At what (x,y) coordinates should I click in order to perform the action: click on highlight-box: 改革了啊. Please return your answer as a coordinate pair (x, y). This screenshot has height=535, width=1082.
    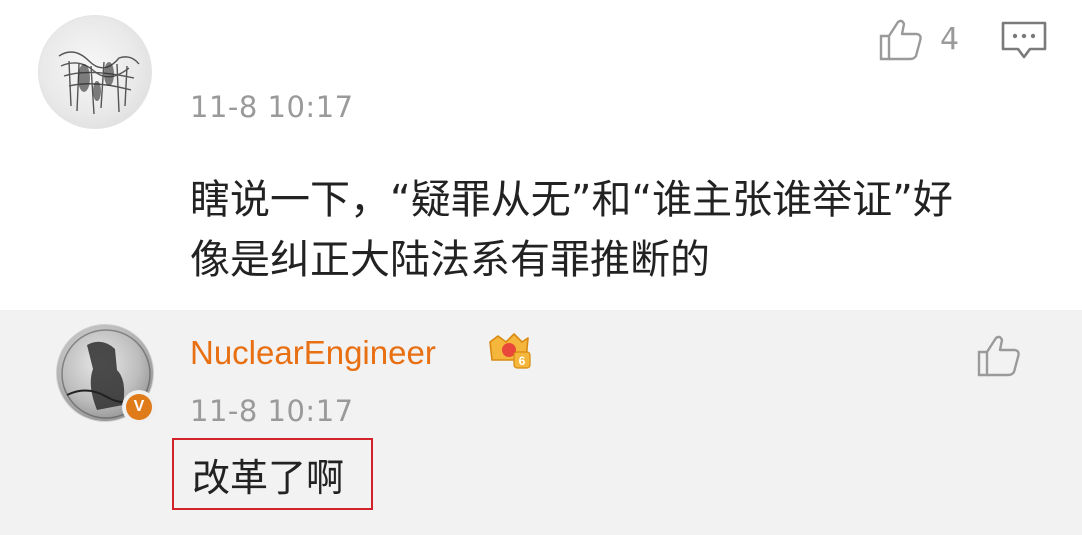
    Looking at the image, I should click on (272, 474).